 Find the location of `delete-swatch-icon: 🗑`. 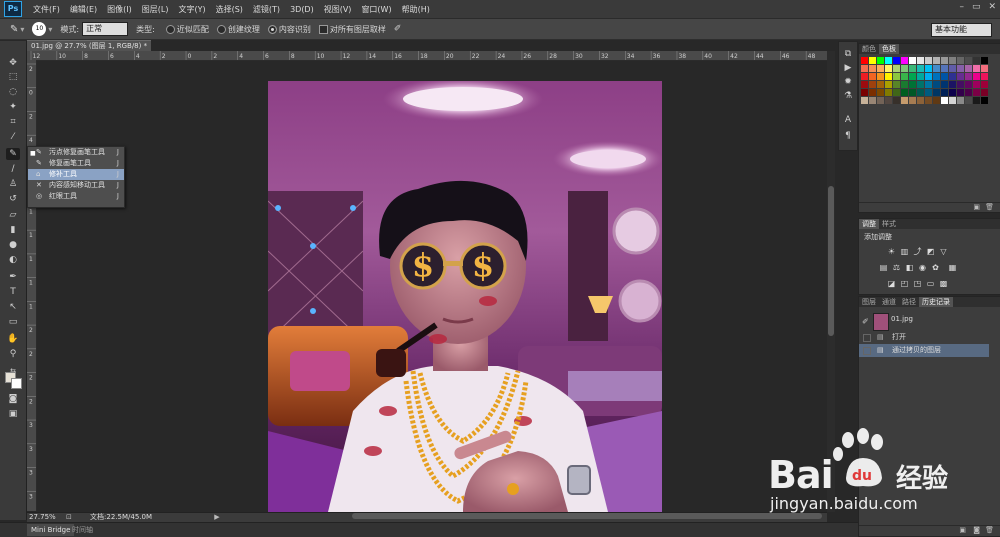

delete-swatch-icon: 🗑 is located at coordinates (989, 207).